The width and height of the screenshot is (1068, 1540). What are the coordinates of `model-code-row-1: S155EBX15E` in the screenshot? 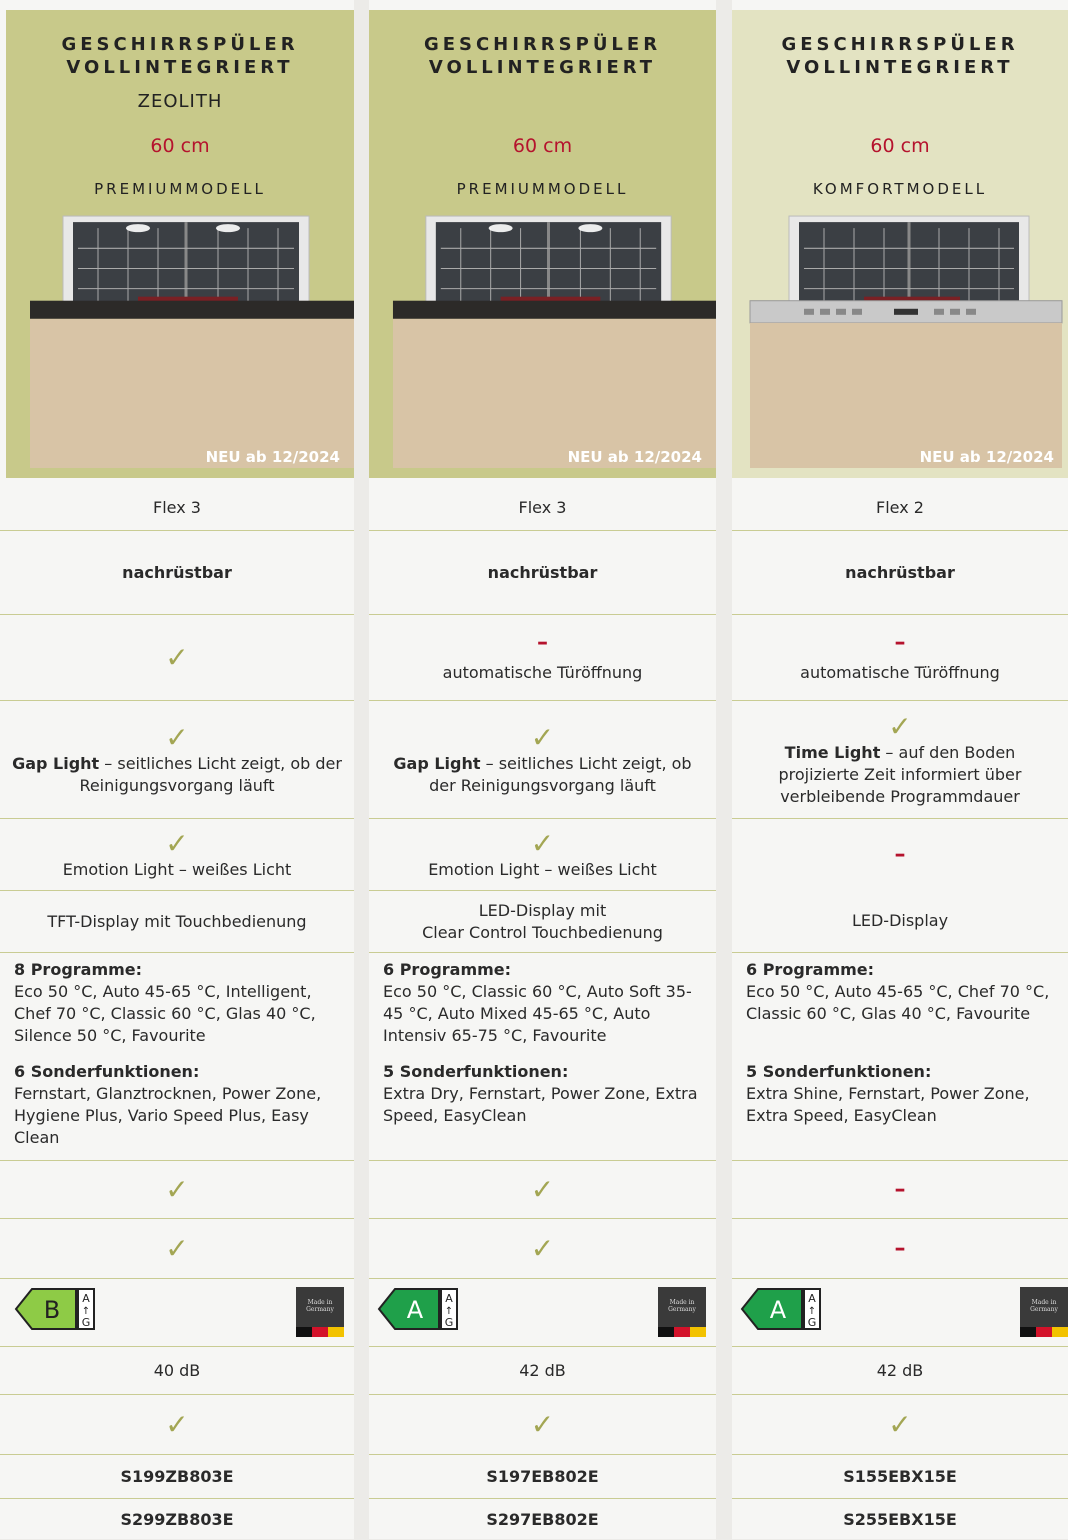 It's located at (900, 1476).